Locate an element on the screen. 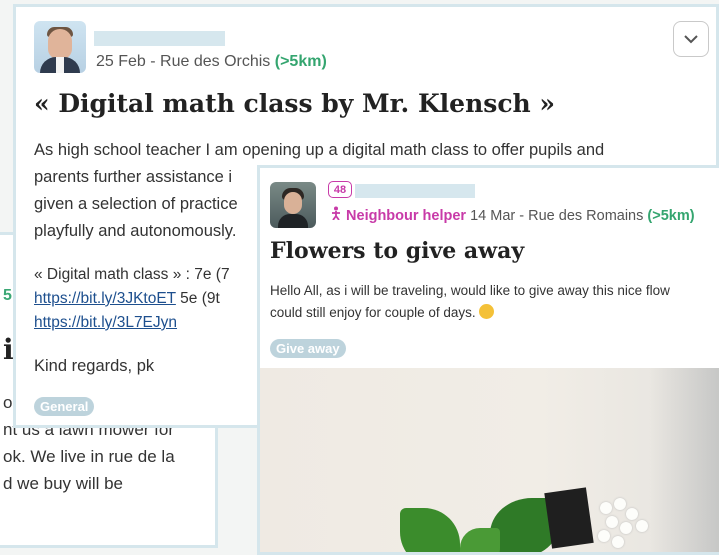  helper-person-icon is located at coordinates (338, 215).